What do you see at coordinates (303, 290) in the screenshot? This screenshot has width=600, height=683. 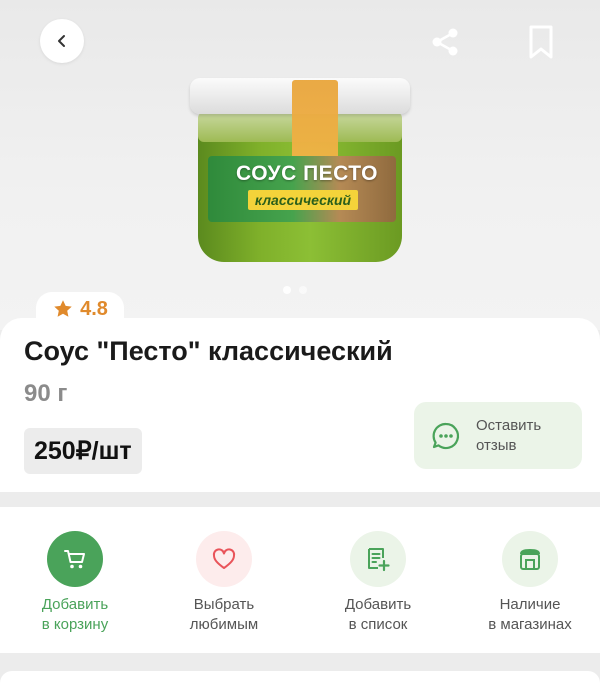 I see `gallery-dot` at bounding box center [303, 290].